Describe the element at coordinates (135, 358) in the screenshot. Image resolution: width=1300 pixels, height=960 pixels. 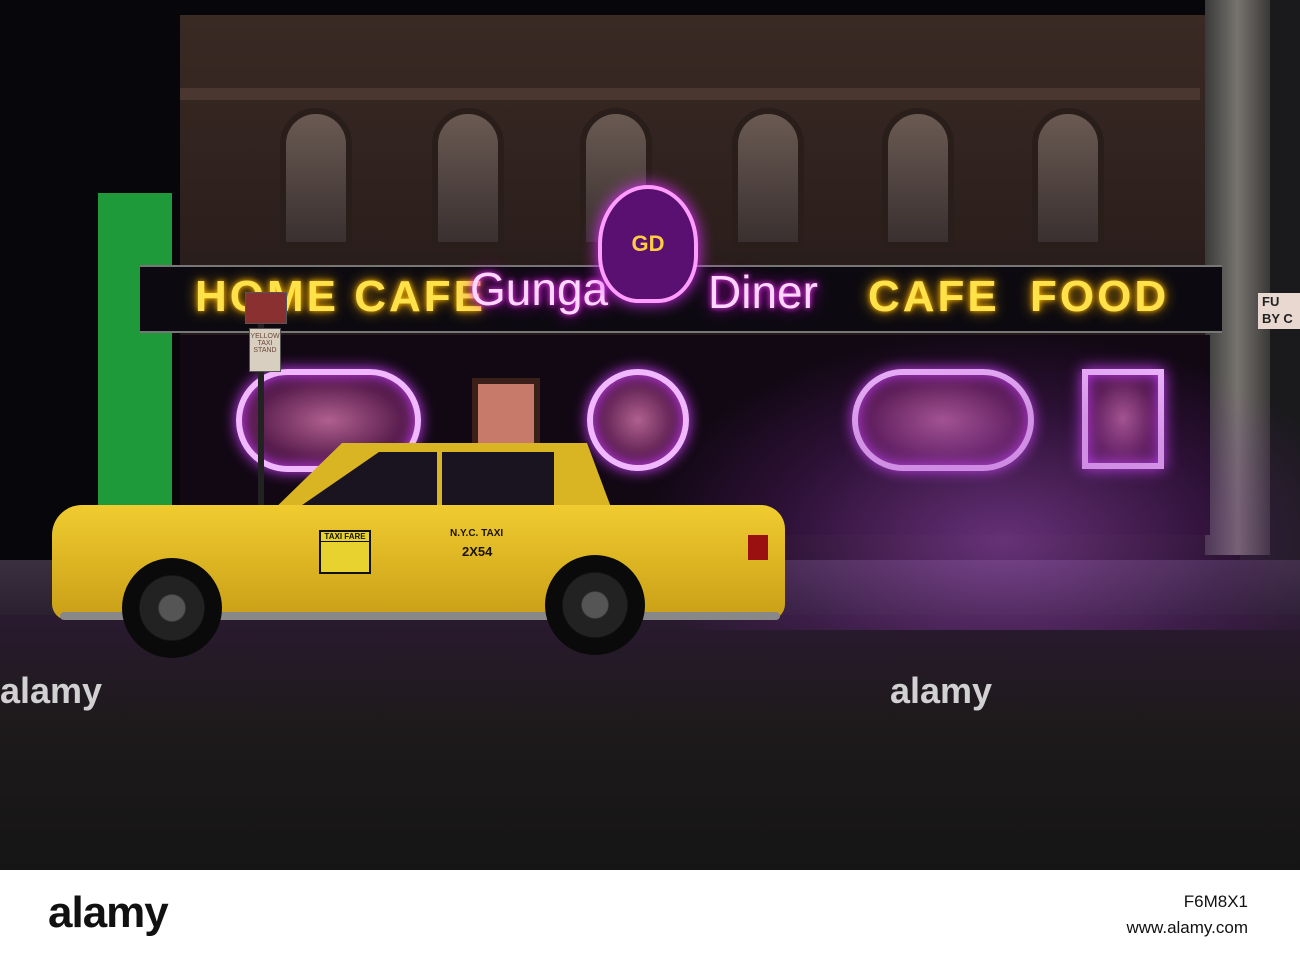
I see `green-screen` at that location.